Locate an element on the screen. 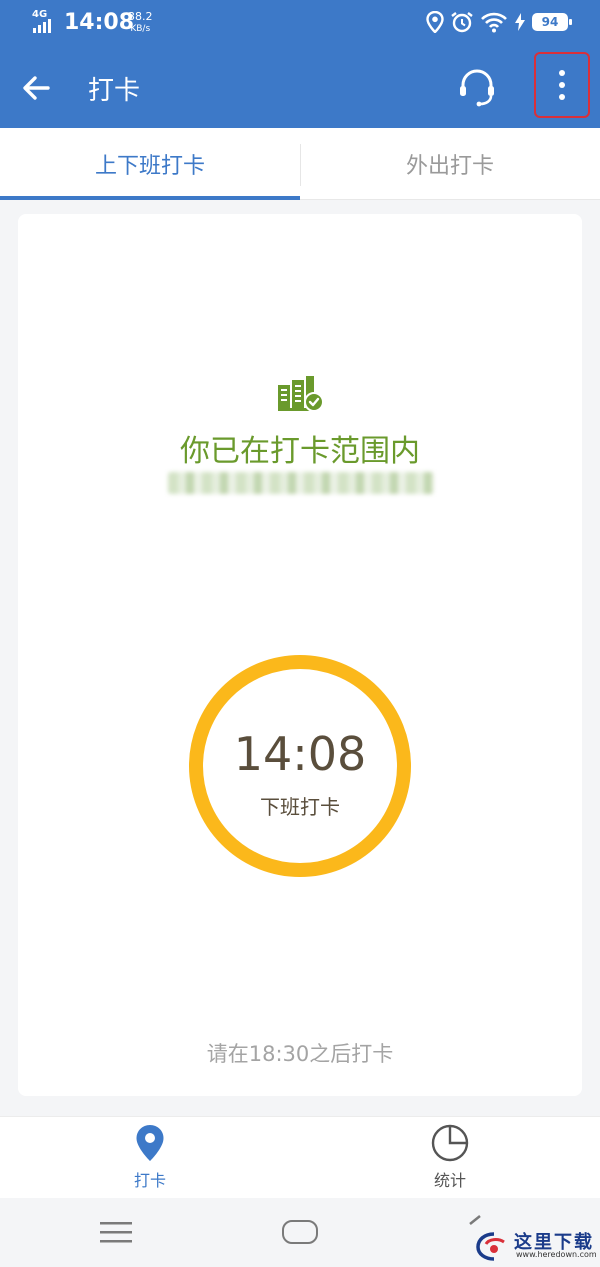 Image resolution: width=600 pixels, height=1267 pixels. signal-icon is located at coordinates (42, 26).